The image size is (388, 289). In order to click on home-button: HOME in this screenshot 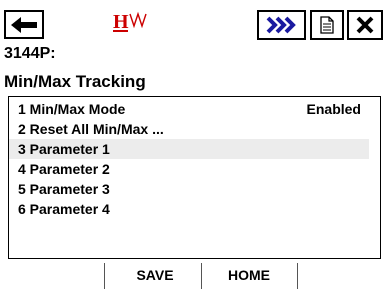, I will do `click(249, 275)`.